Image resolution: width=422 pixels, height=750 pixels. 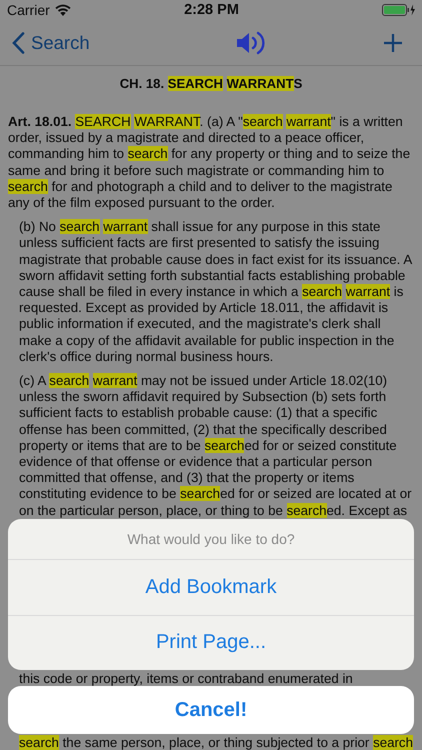 I want to click on action-button: Add Bookmark, so click(x=211, y=588).